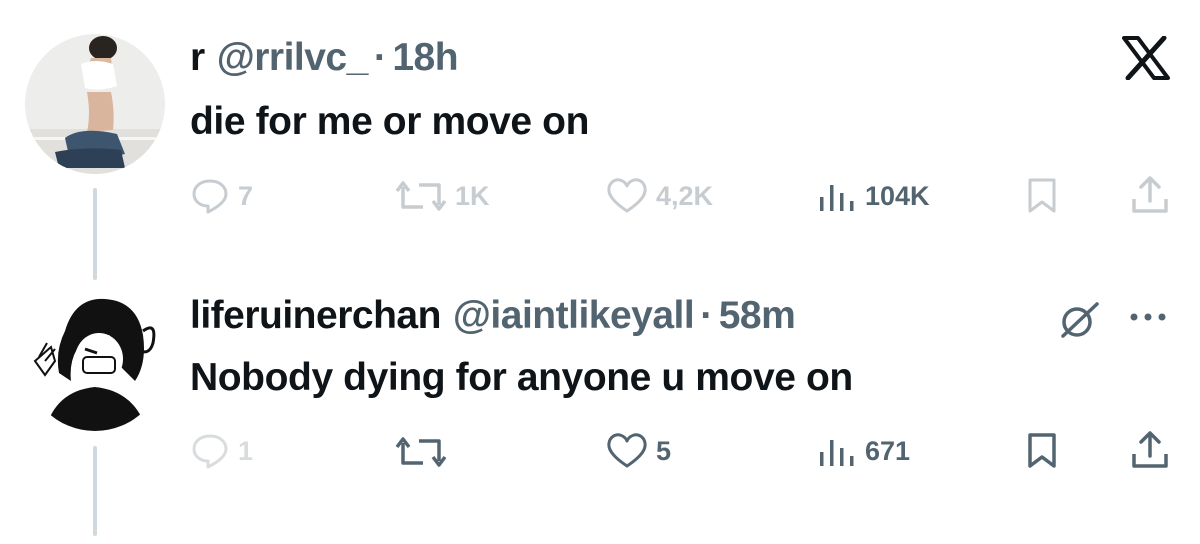  I want to click on like-button: 5, so click(638, 451).